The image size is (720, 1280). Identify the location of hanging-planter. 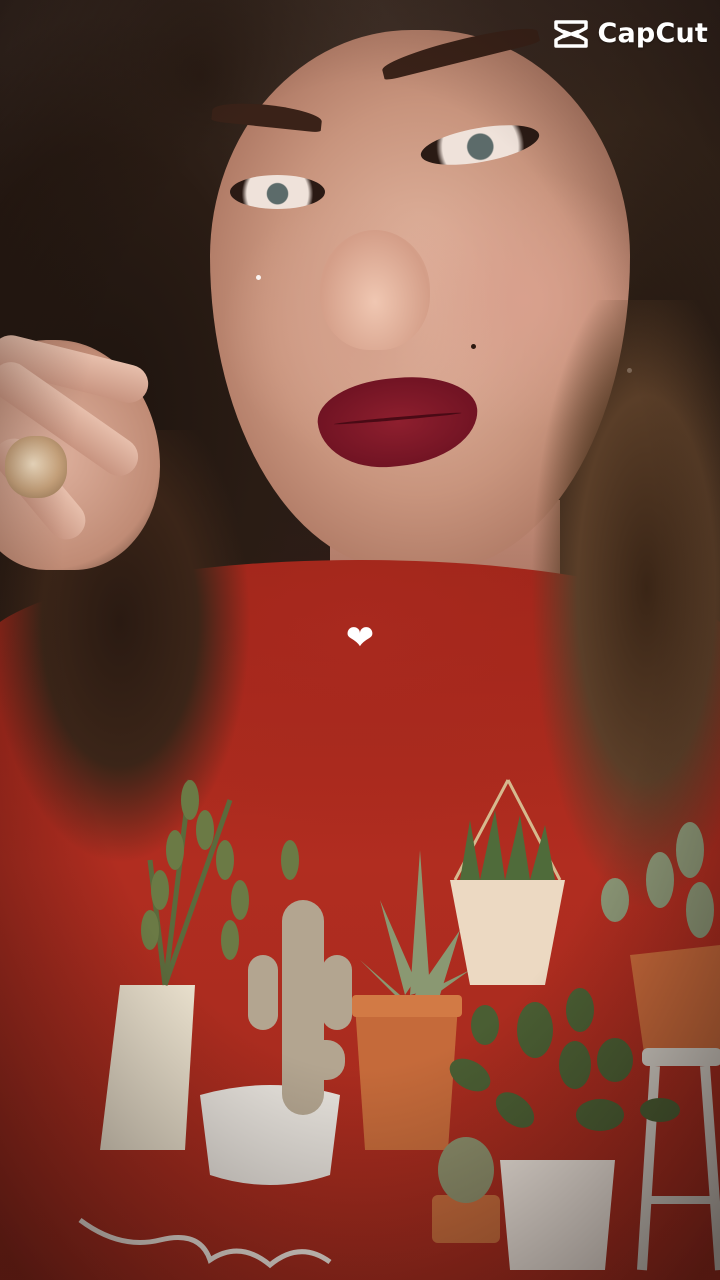
(507, 882).